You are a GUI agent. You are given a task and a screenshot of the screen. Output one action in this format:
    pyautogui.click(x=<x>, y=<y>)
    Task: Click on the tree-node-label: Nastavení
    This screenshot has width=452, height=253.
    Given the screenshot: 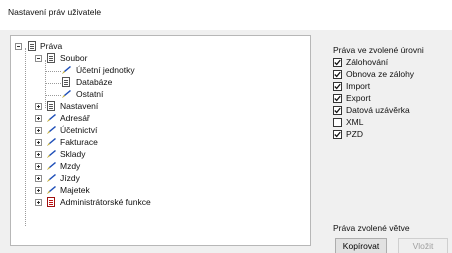 What is the action you would take?
    pyautogui.click(x=79, y=106)
    